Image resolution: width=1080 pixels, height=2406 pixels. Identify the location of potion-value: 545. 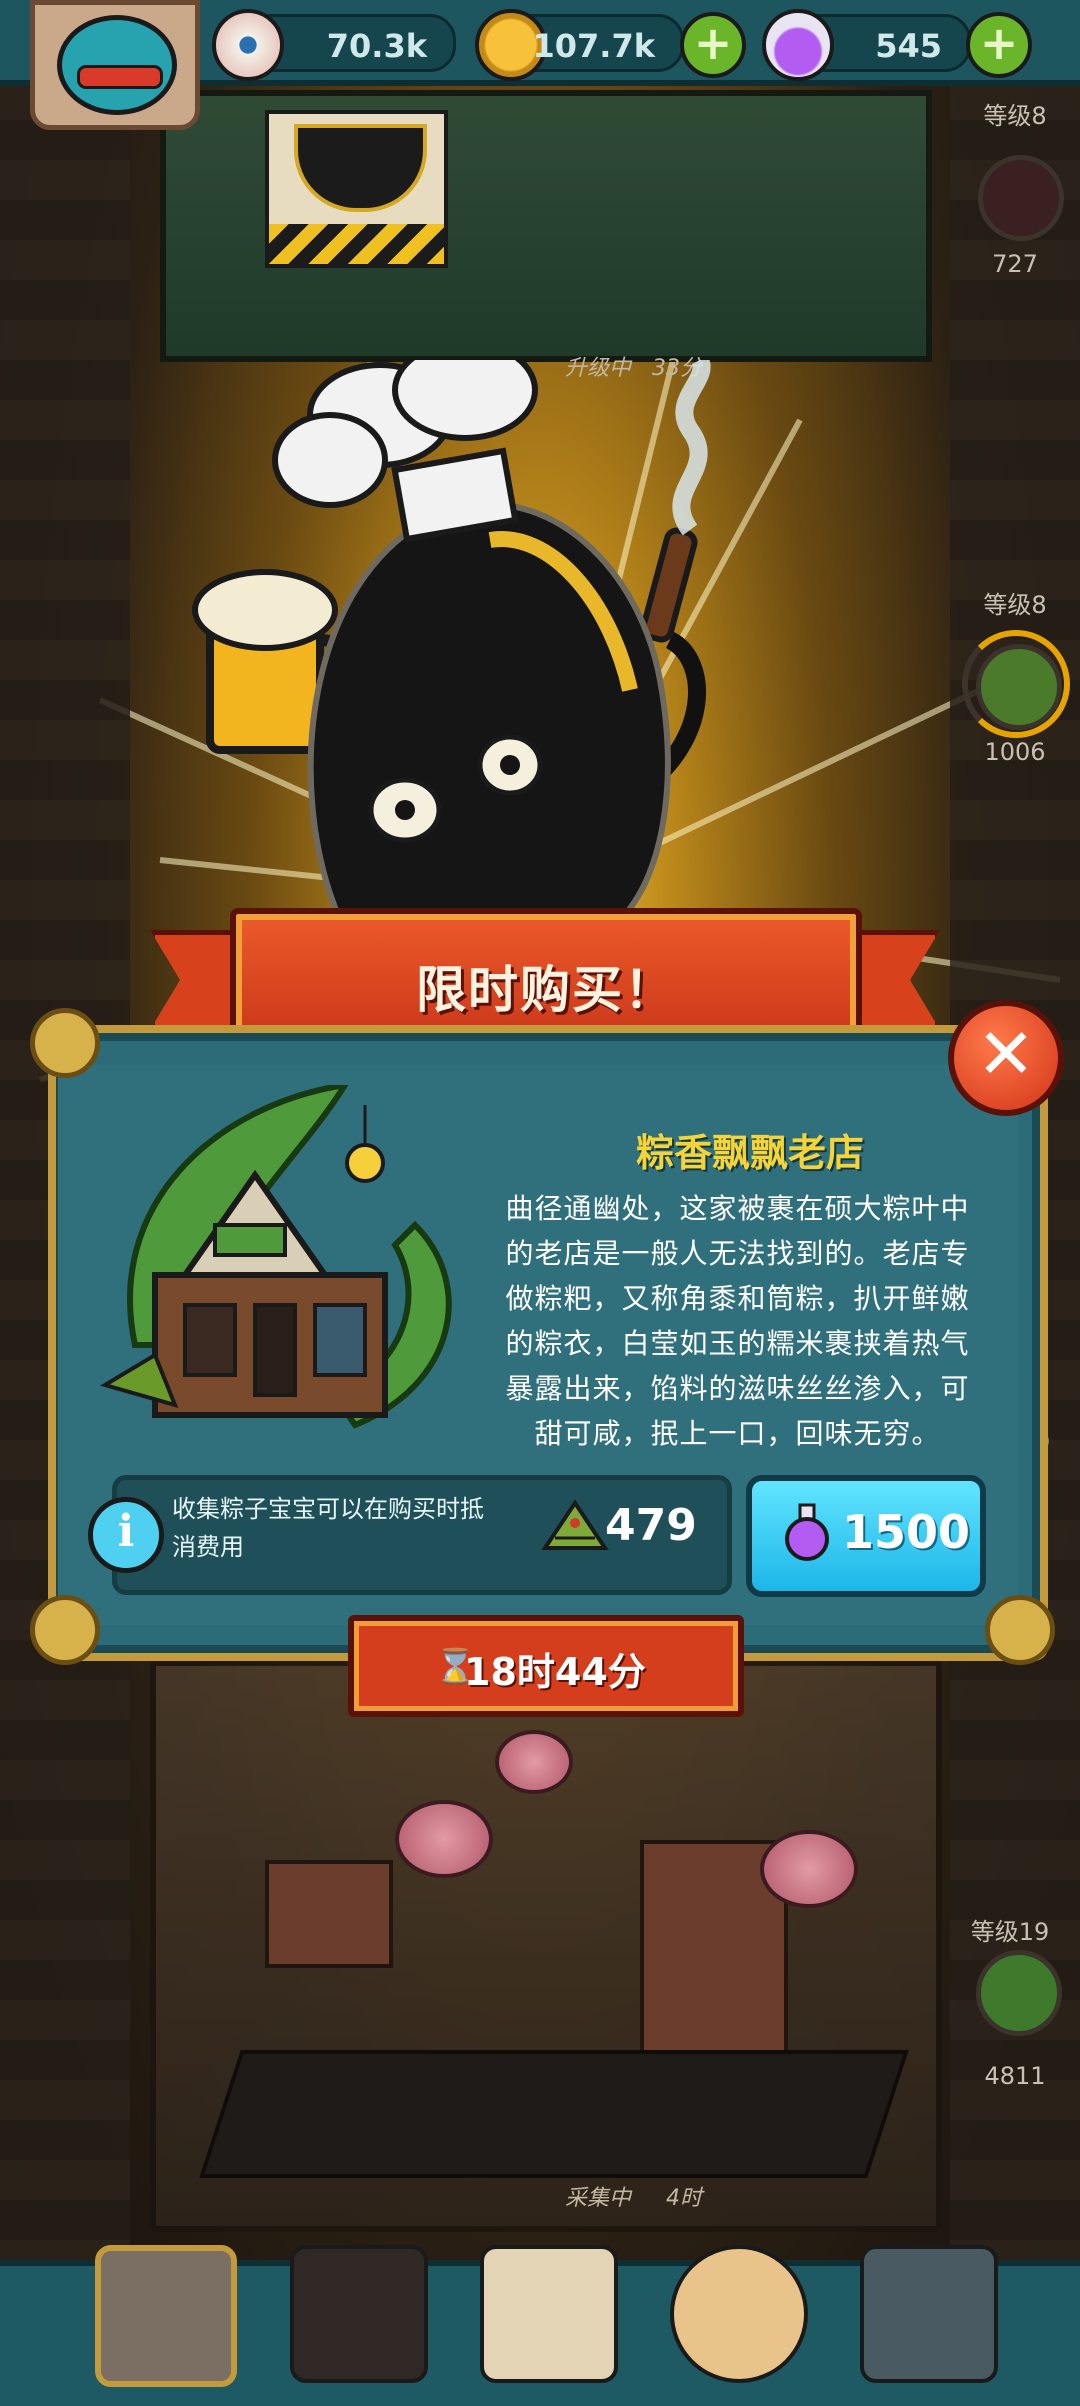
(908, 46).